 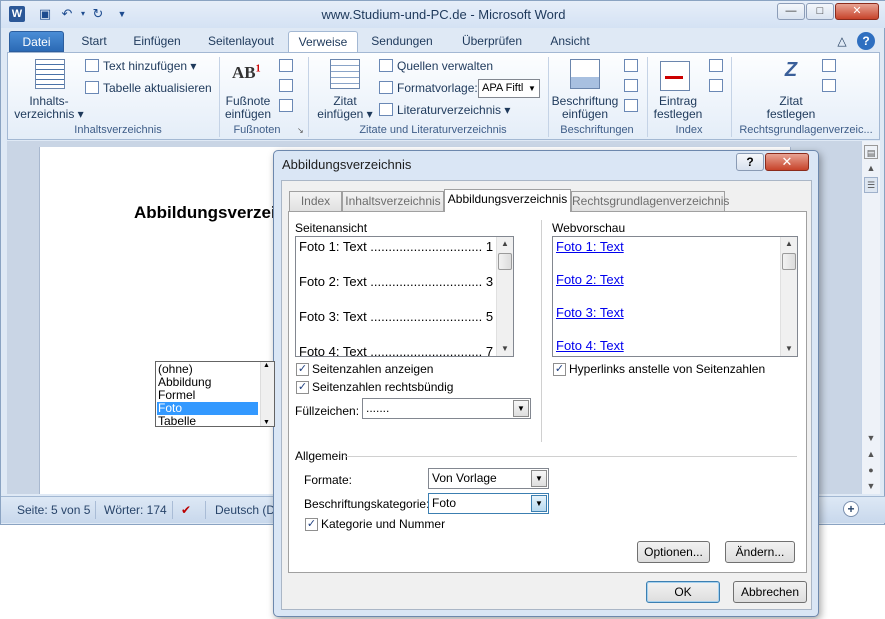 I want to click on bibliography-button: Literaturverzeichnis ▾, so click(x=444, y=110).